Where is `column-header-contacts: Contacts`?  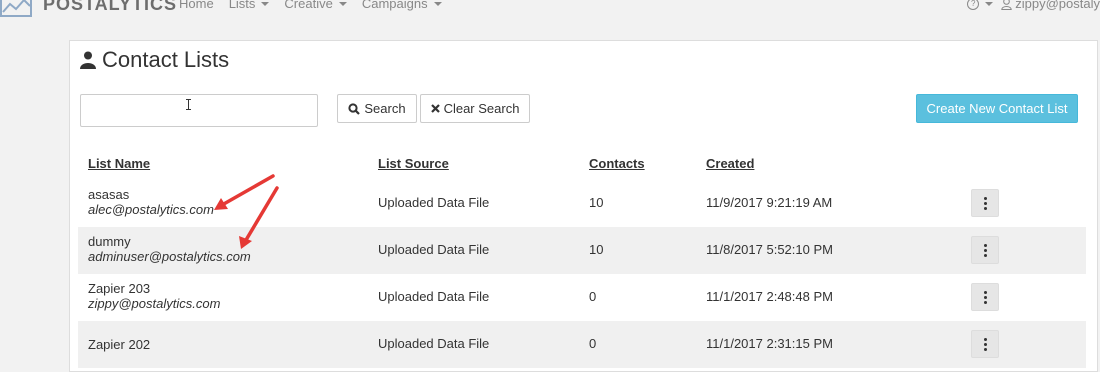
column-header-contacts: Contacts is located at coordinates (617, 163).